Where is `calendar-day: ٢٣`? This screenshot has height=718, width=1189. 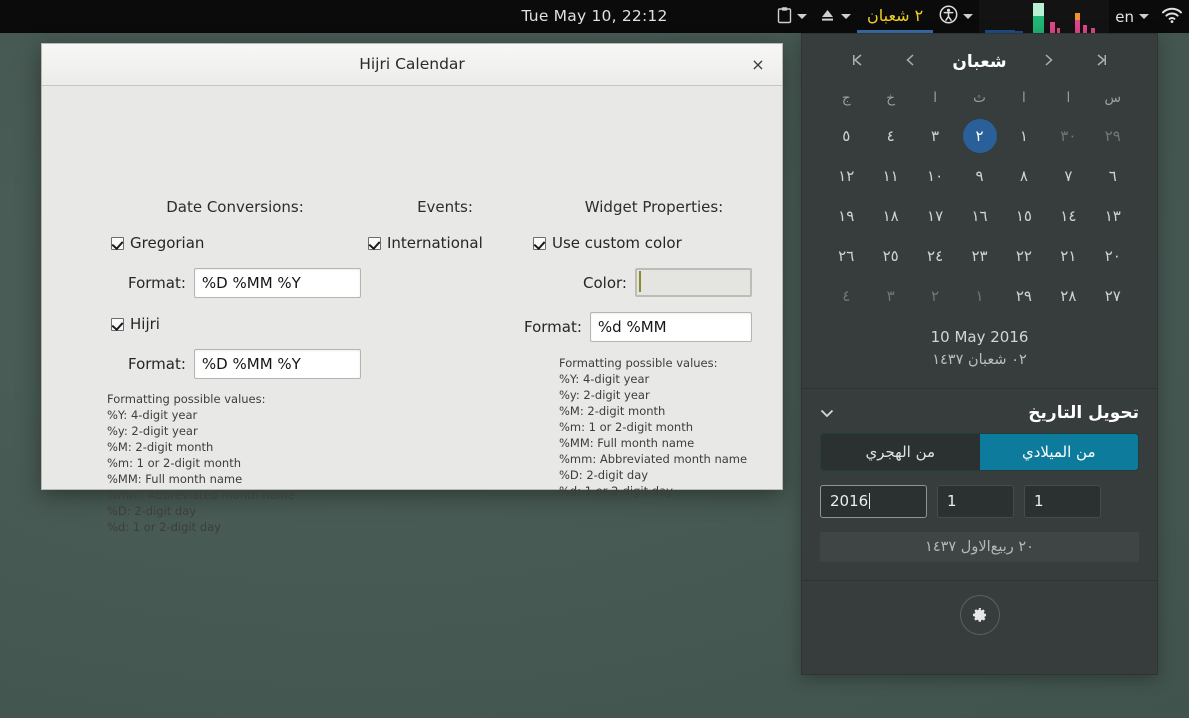
calendar-day: ٢٣ is located at coordinates (979, 256).